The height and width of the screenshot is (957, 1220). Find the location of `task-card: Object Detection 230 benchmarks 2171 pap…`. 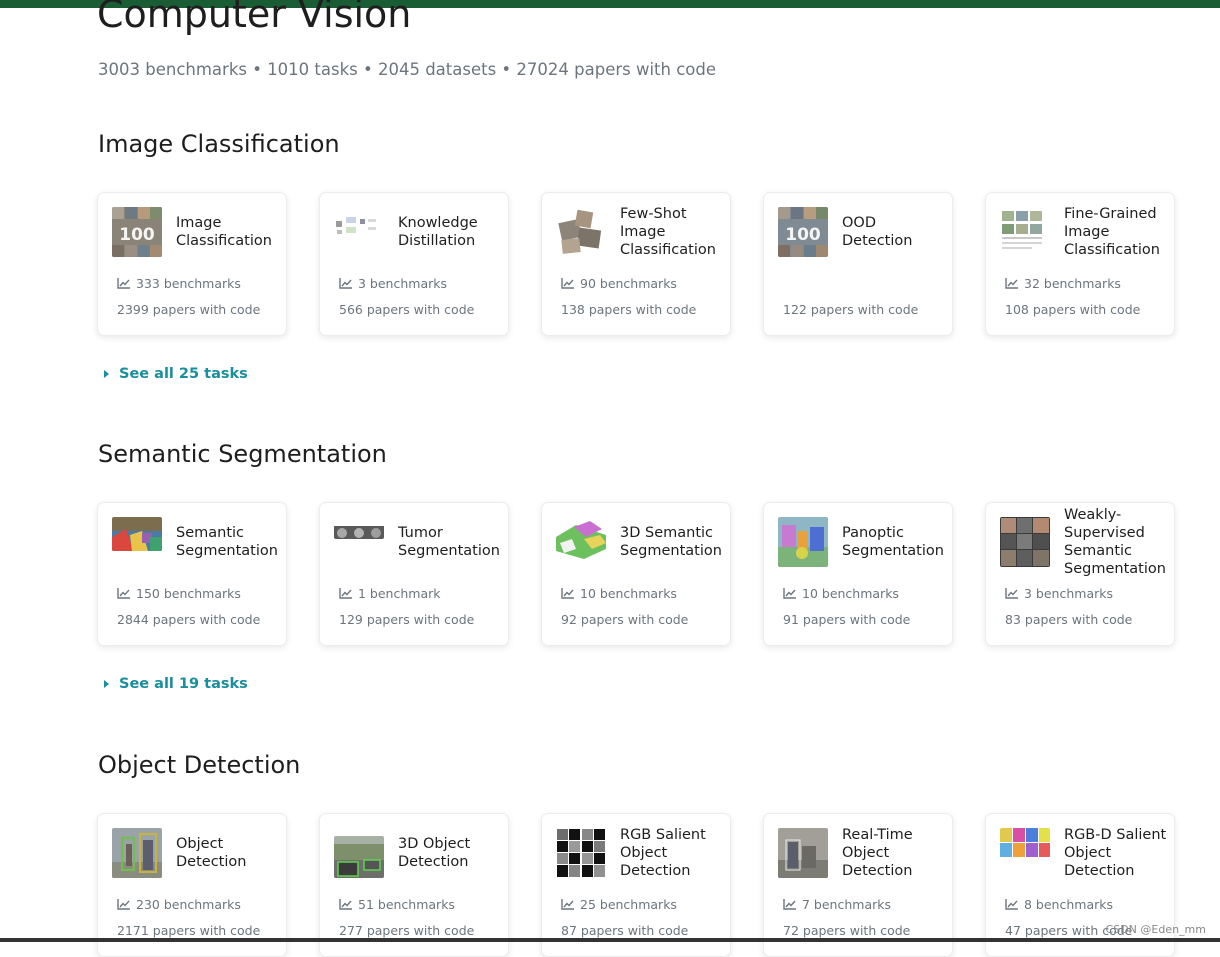

task-card: Object Detection 230 benchmarks 2171 pap… is located at coordinates (192, 885).